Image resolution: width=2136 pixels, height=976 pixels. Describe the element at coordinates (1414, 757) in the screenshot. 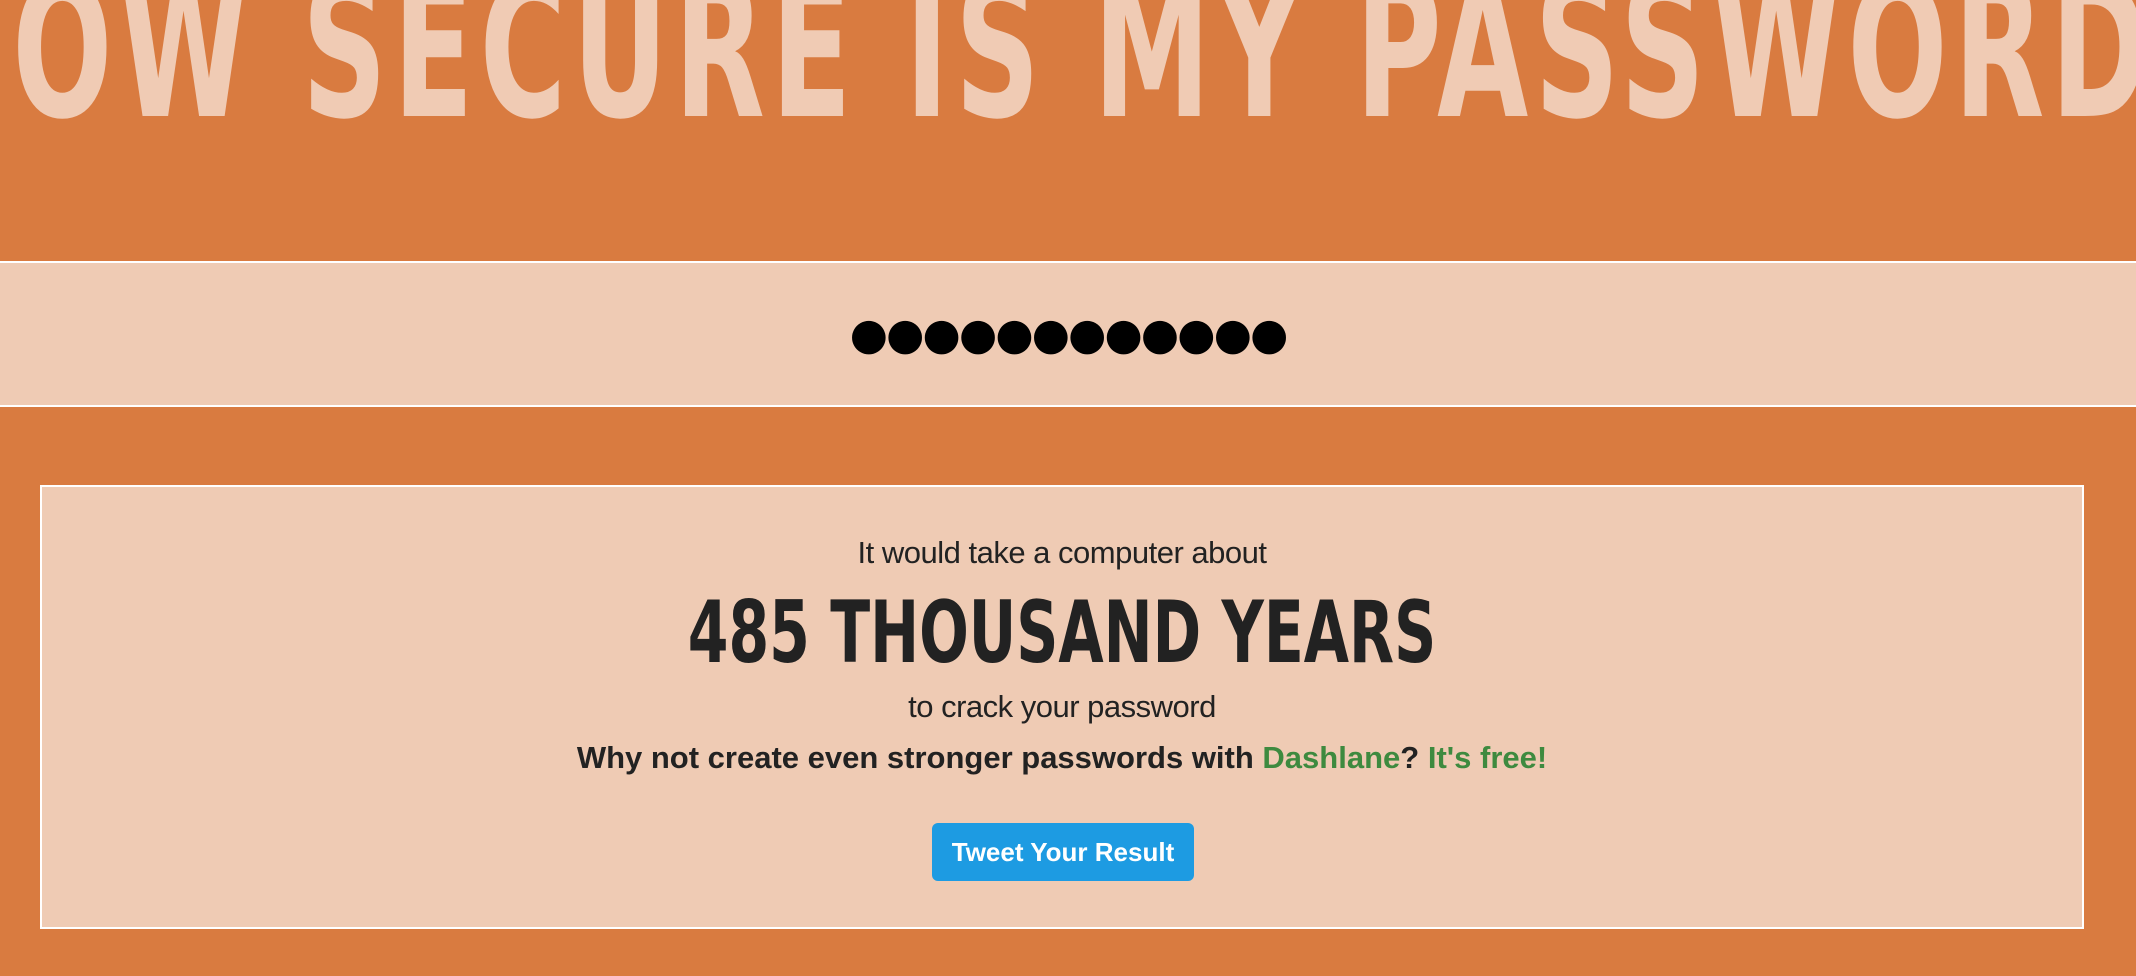

I see `promo-mid: ?` at that location.